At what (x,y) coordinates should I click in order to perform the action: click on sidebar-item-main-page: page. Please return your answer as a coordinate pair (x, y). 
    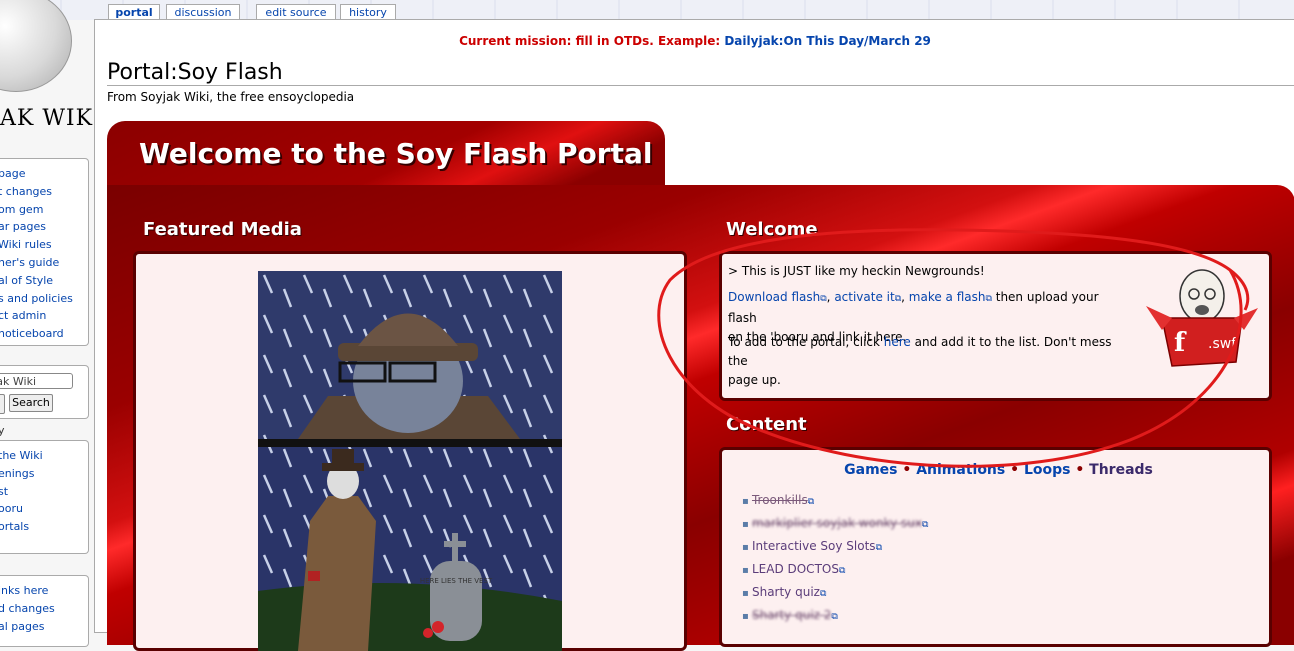
    Looking at the image, I should click on (44, 174).